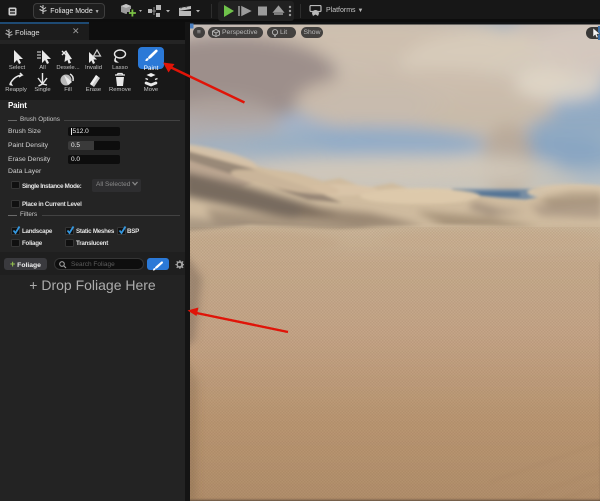 Image resolution: width=600 pixels, height=501 pixels. What do you see at coordinates (94, 90) in the screenshot?
I see `svg-text: Erase` at bounding box center [94, 90].